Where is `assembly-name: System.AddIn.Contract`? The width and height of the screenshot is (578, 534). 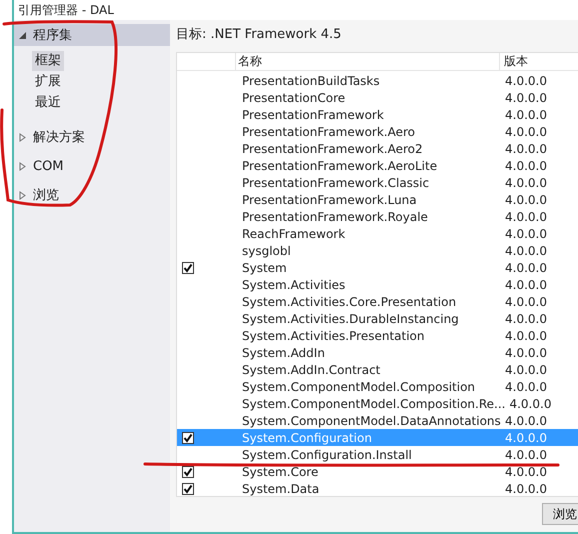
assembly-name: System.AddIn.Contract is located at coordinates (311, 369).